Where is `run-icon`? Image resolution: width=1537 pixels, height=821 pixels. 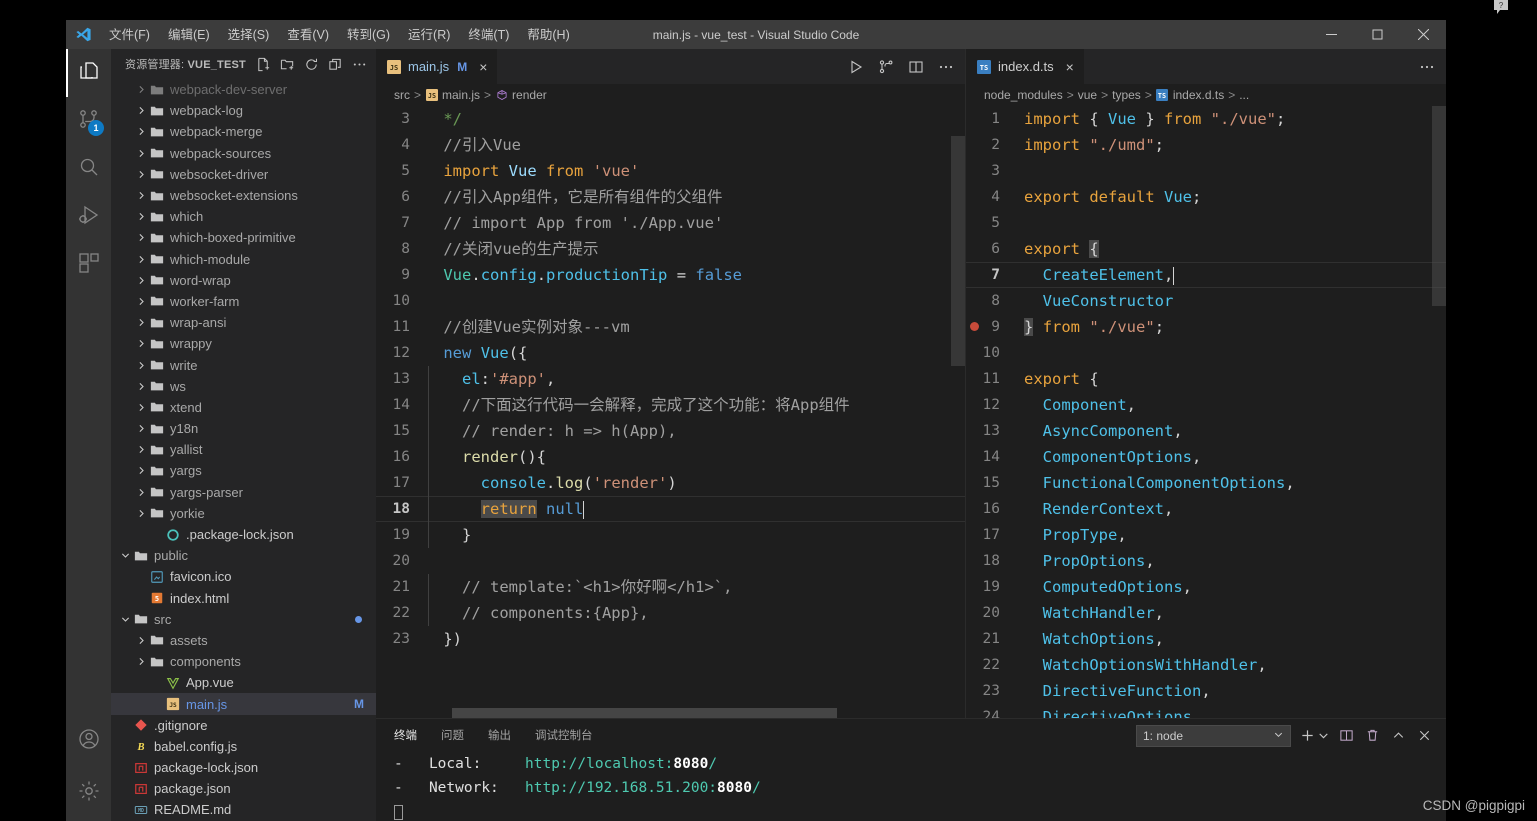
run-icon is located at coordinates (856, 67).